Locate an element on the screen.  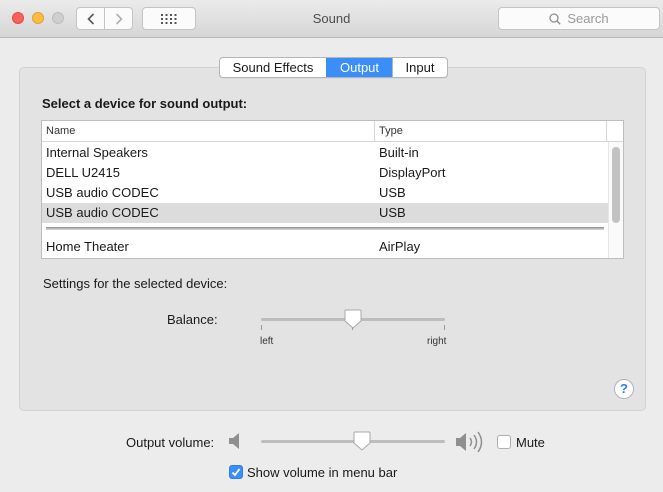
checkmark-icon is located at coordinates (236, 472).